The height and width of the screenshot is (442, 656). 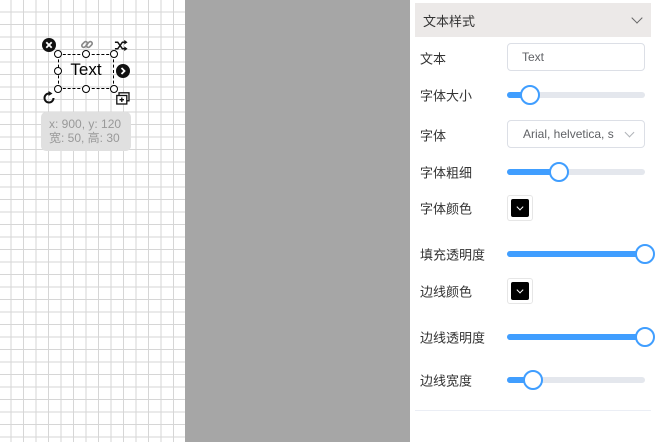 I want to click on font-color-row: 字体颜色, so click(x=533, y=210).